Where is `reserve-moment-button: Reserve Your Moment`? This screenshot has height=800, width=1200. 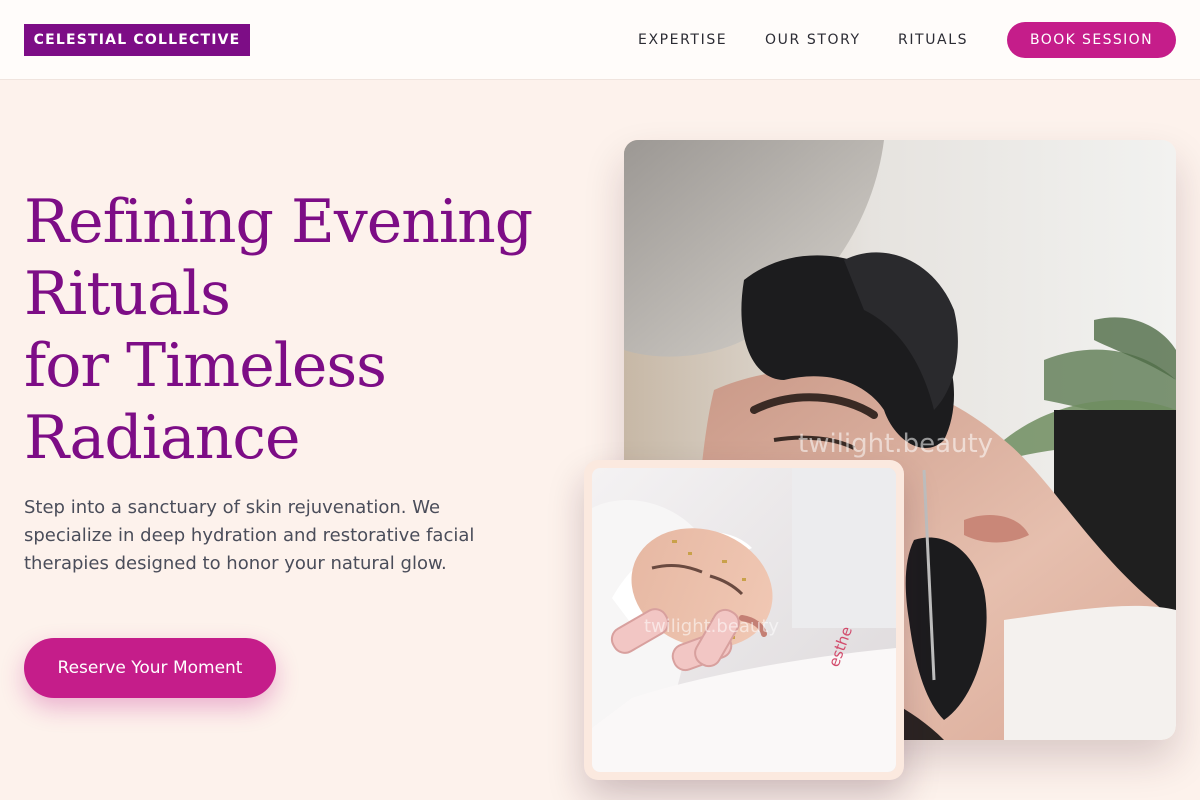
reserve-moment-button: Reserve Your Moment is located at coordinates (150, 668).